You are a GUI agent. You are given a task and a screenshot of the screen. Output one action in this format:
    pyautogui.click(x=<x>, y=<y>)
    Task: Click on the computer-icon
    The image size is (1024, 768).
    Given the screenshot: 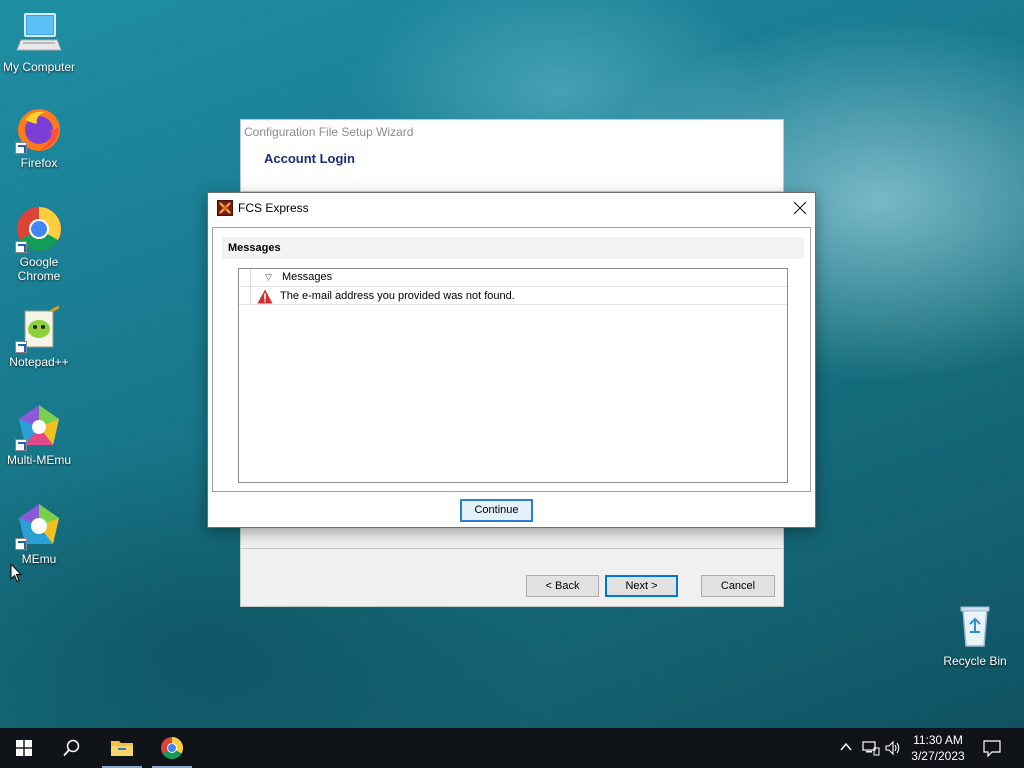 What is the action you would take?
    pyautogui.click(x=39, y=34)
    